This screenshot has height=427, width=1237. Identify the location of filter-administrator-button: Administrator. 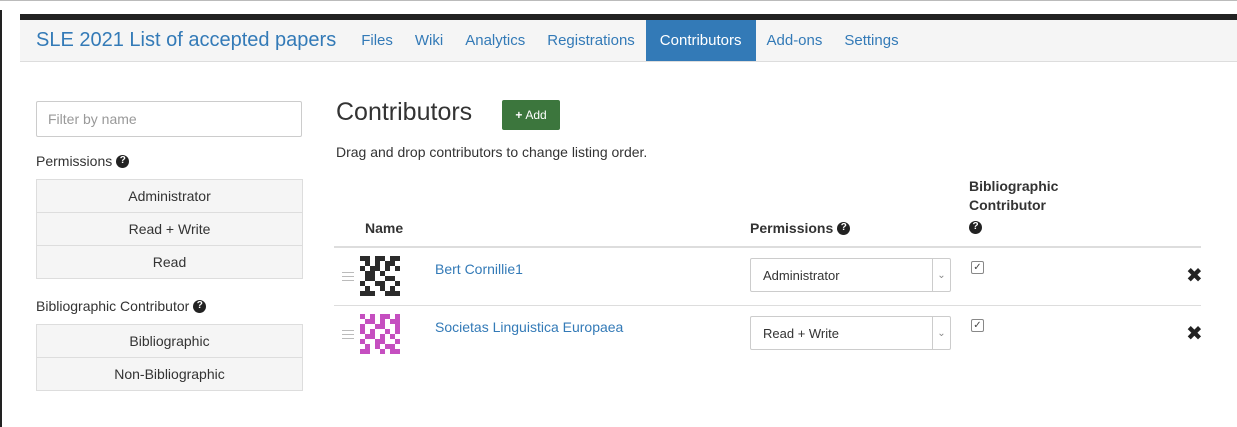
(169, 196).